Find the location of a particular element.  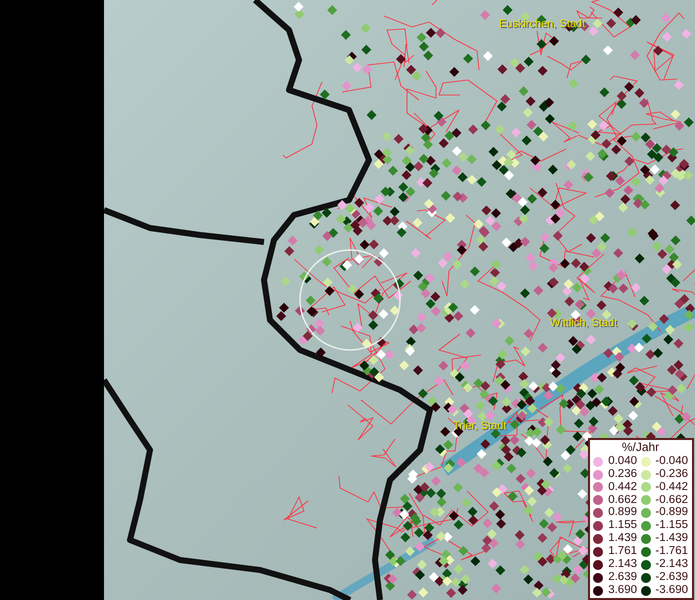

legend-value: -3.690 is located at coordinates (671, 590).